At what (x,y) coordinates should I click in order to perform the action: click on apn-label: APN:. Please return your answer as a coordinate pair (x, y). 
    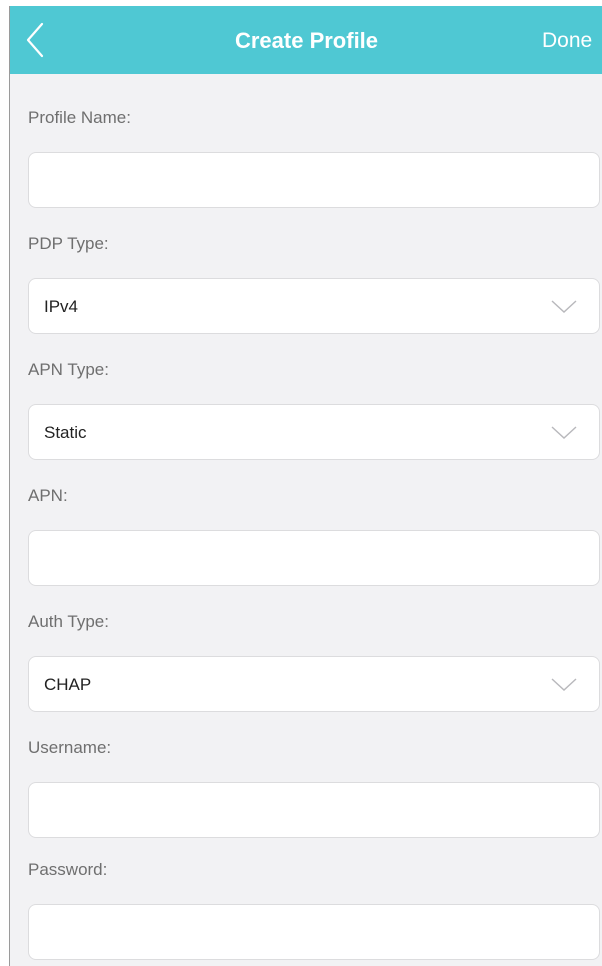
    Looking at the image, I should click on (48, 495).